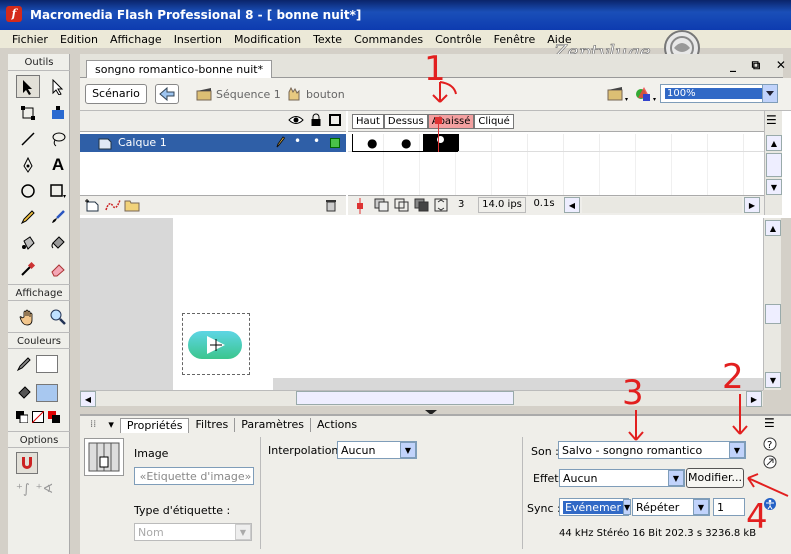 The height and width of the screenshot is (554, 791). What do you see at coordinates (58, 112) in the screenshot?
I see `fill-transform-tool` at bounding box center [58, 112].